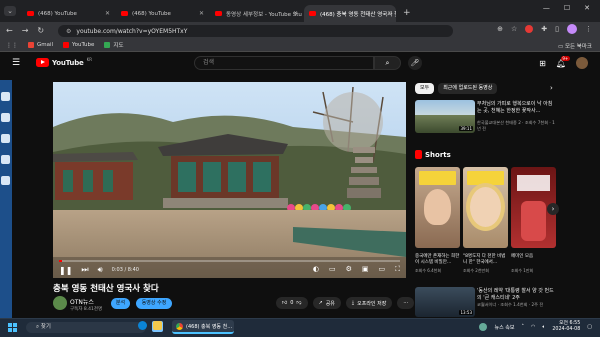 This screenshot has width=600, height=337. Describe the element at coordinates (25, 30) in the screenshot. I see `forward-icon: →` at that location.